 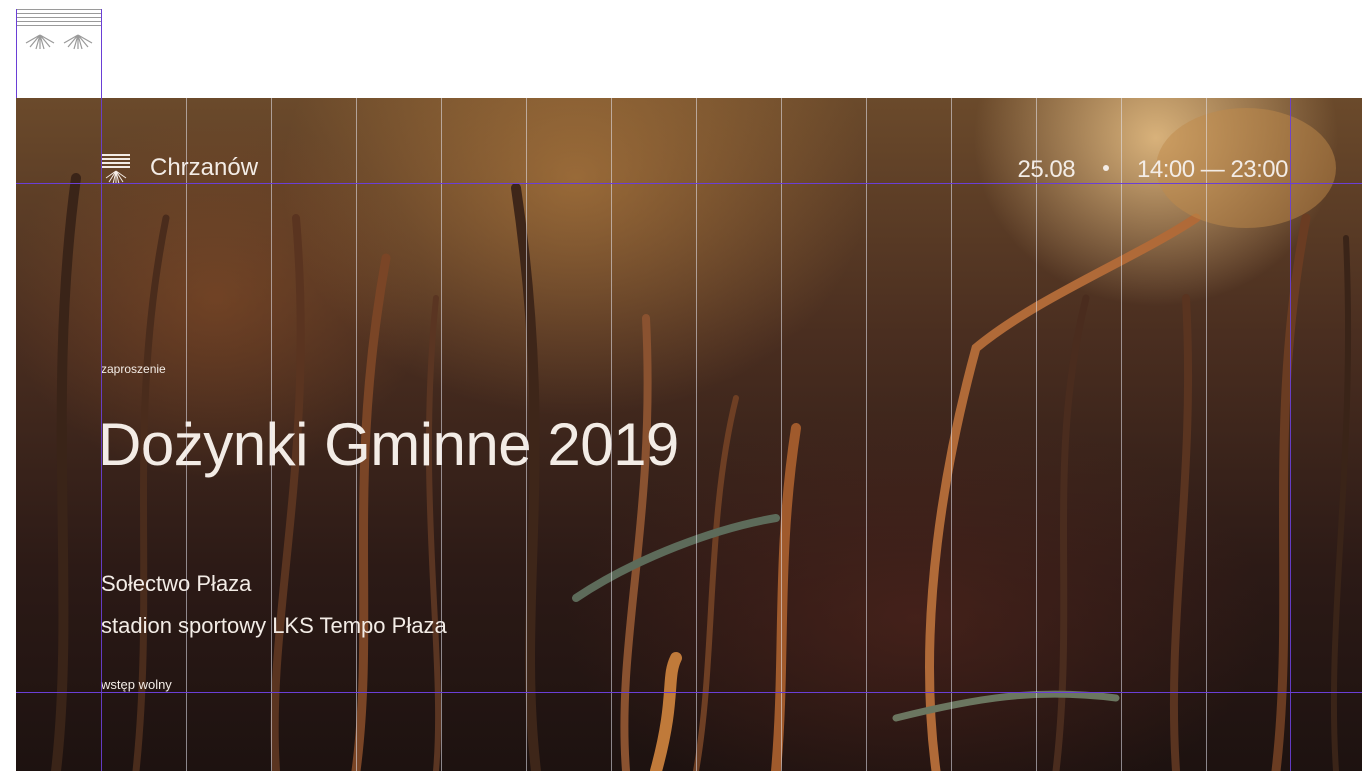 I want to click on separator-dot-icon, so click(x=1106, y=167).